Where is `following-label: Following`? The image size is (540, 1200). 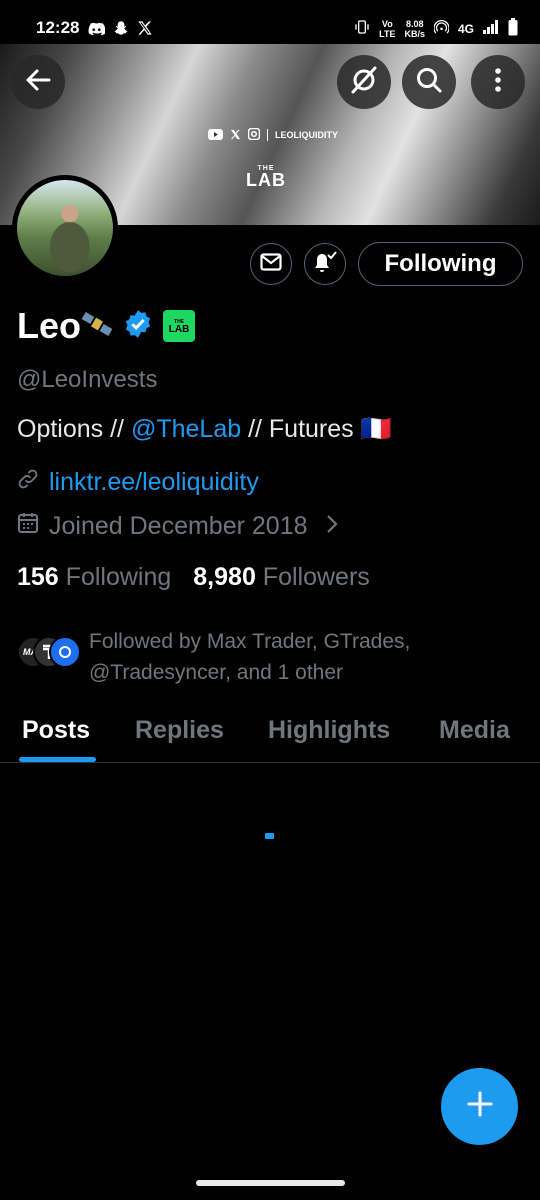 following-label: Following is located at coordinates (118, 577).